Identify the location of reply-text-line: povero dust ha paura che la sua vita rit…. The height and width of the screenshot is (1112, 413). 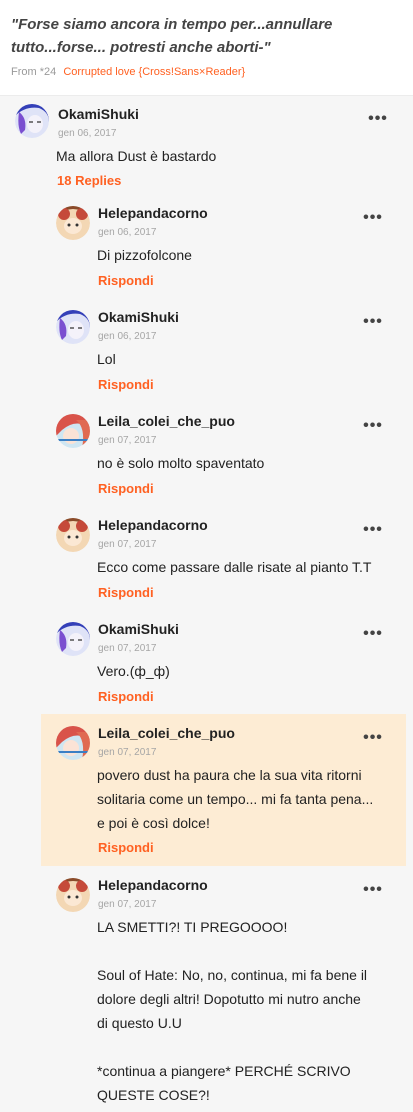
(229, 775).